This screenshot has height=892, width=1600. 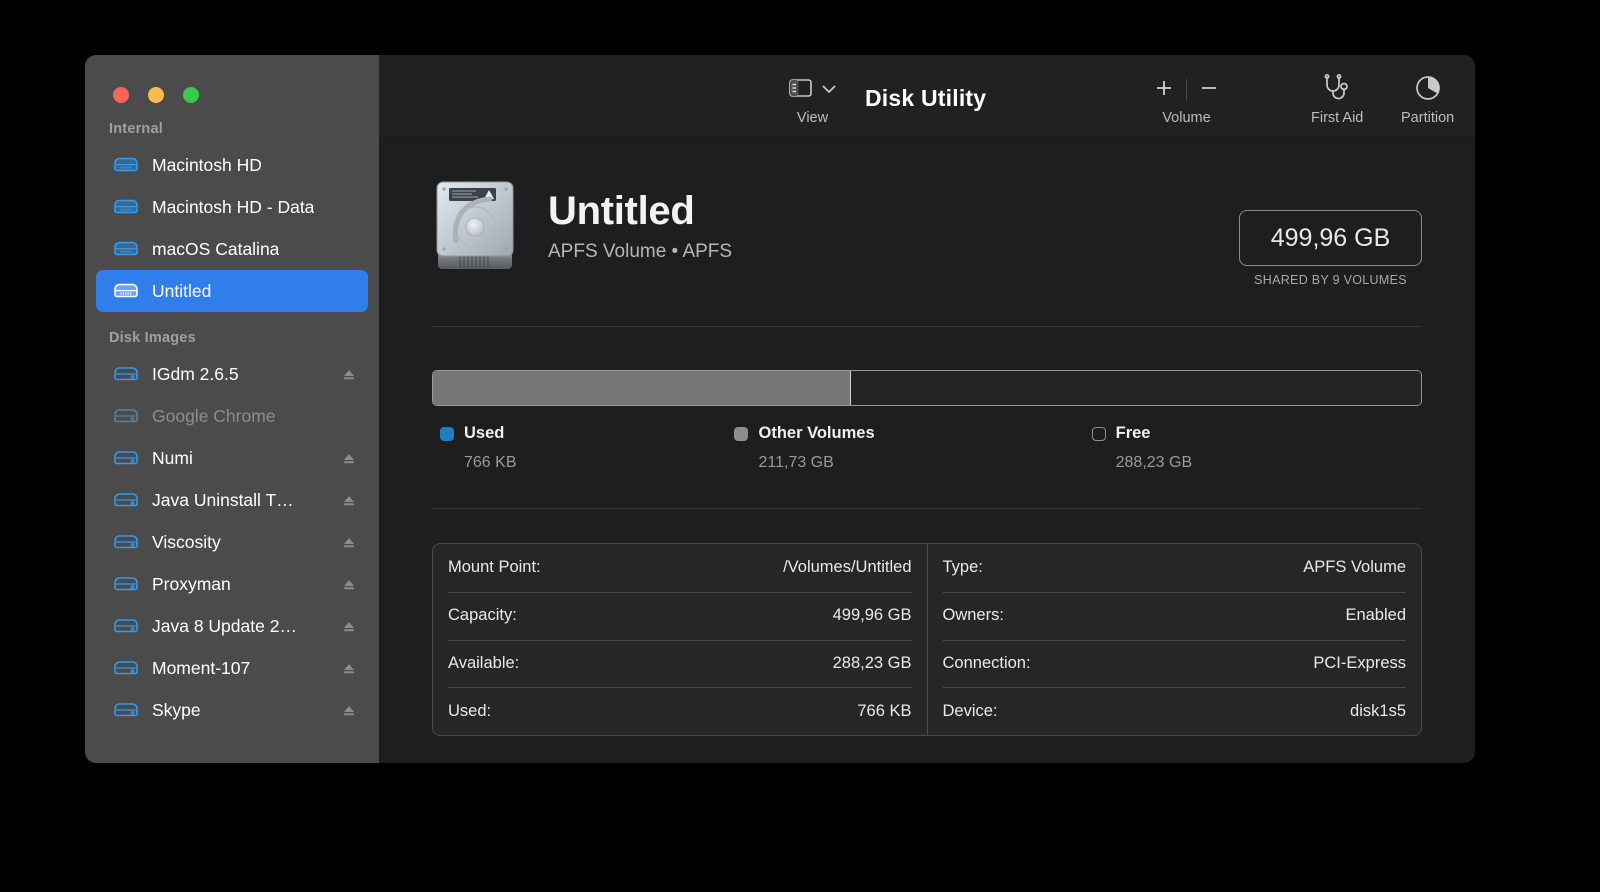 I want to click on volume-name: Untitled, so click(x=621, y=211).